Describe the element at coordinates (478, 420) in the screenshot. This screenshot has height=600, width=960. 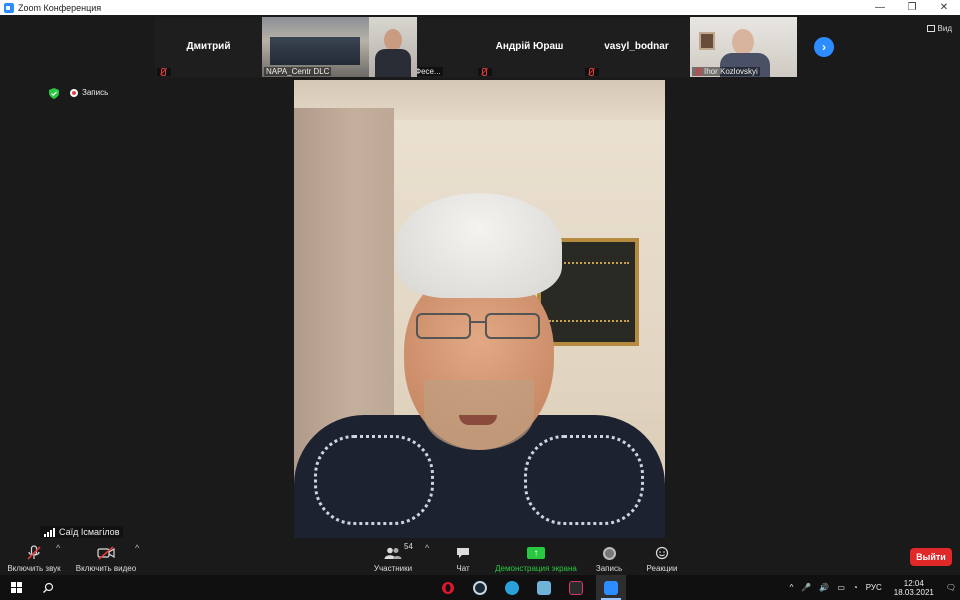
I see `speaker-mouth` at that location.